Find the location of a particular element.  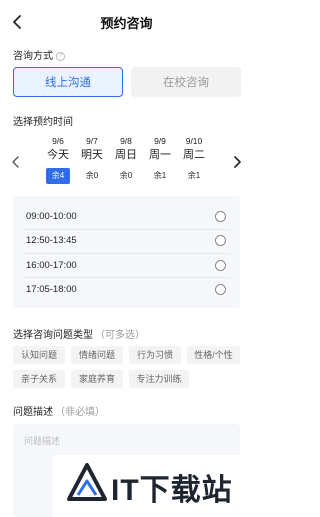

date-weekday: 周一 is located at coordinates (160, 155).